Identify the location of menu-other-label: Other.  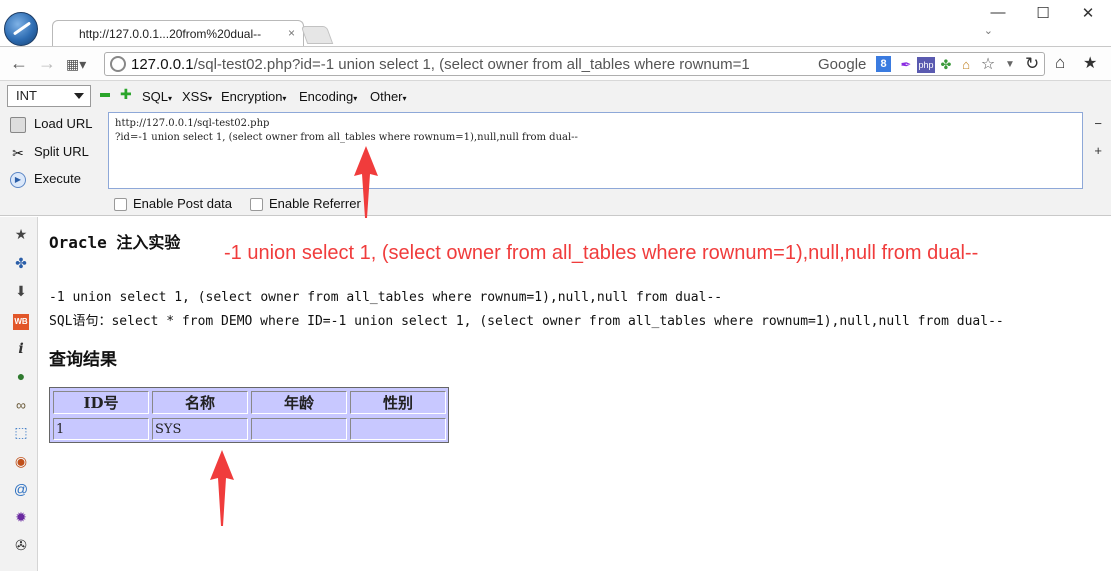
(386, 96).